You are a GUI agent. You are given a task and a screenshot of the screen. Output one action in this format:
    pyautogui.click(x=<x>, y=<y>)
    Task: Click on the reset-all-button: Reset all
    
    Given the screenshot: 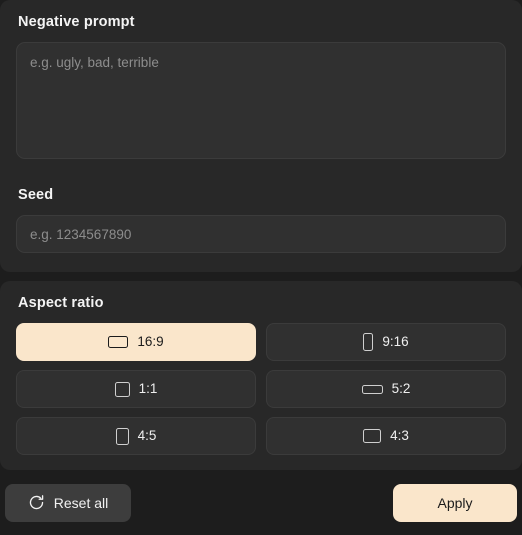 What is the action you would take?
    pyautogui.click(x=68, y=502)
    